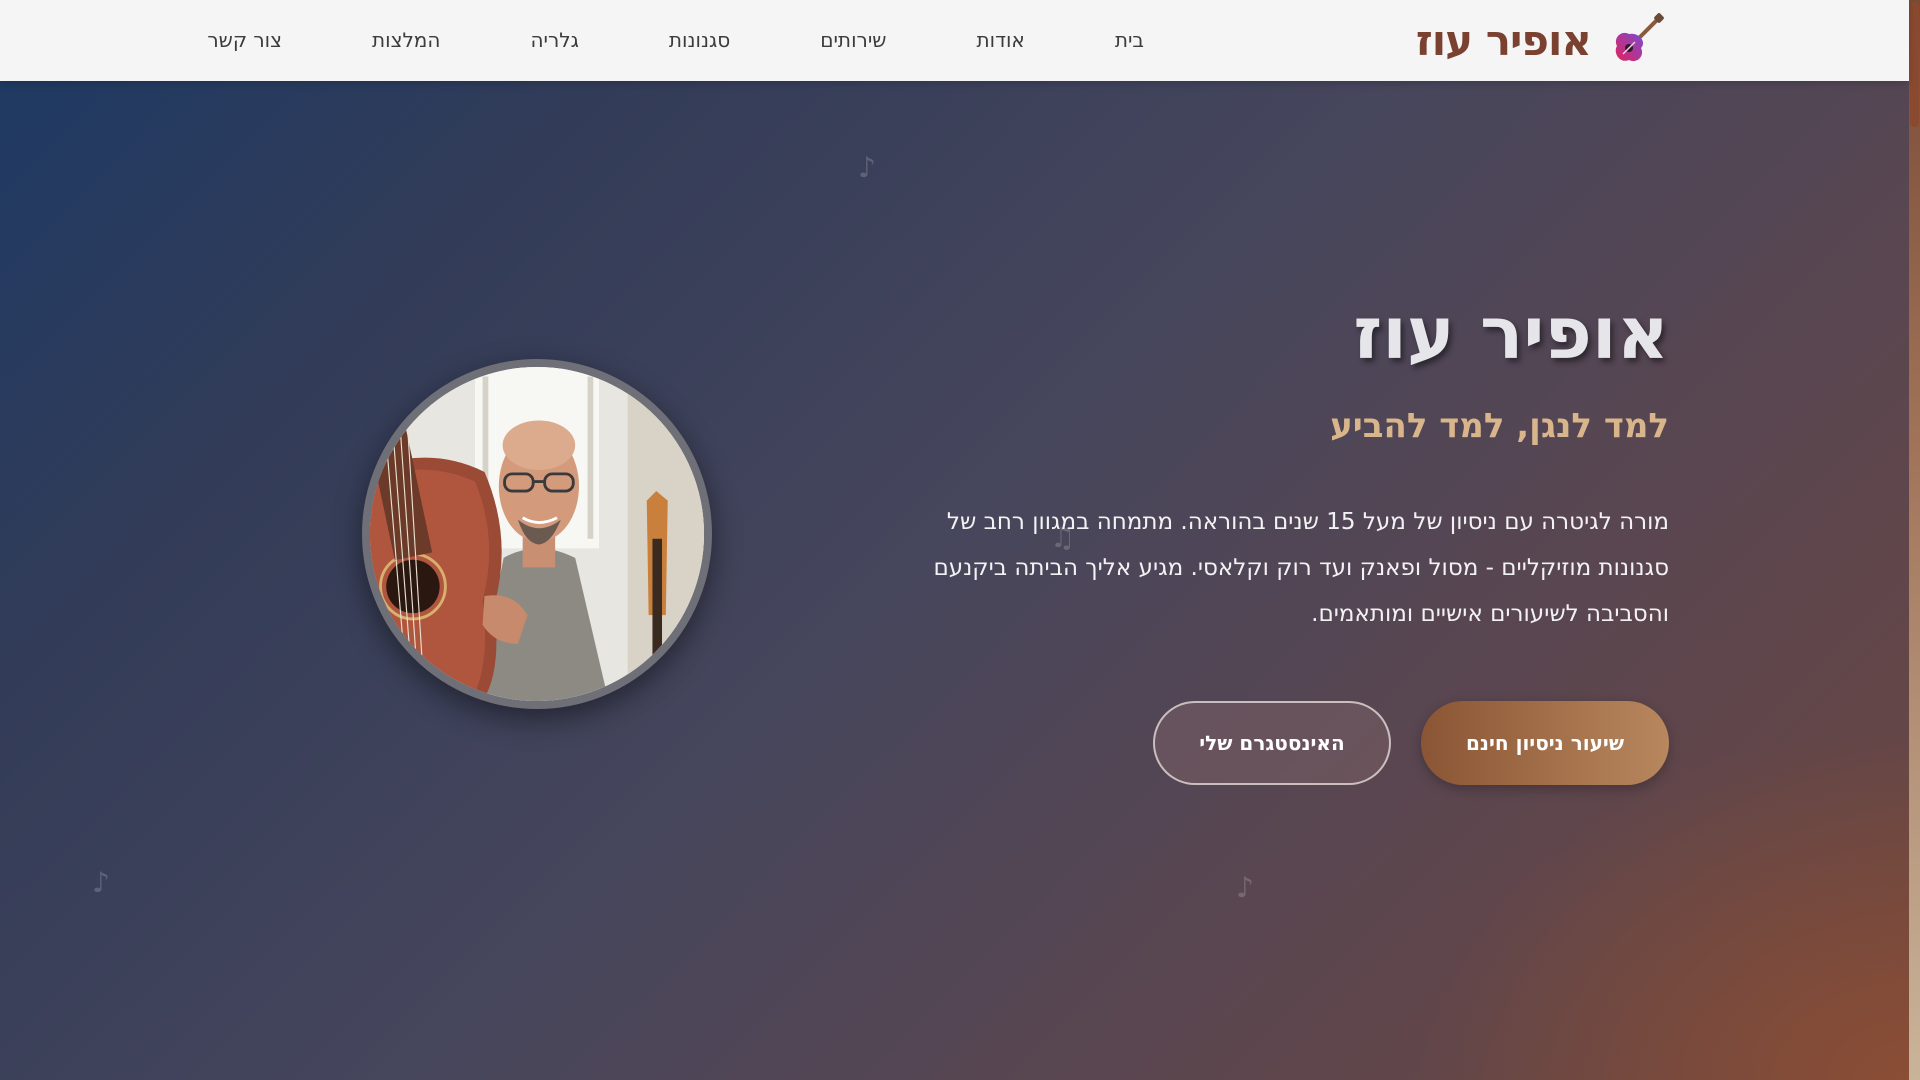  I want to click on page-scrollbar, so click(1914, 540).